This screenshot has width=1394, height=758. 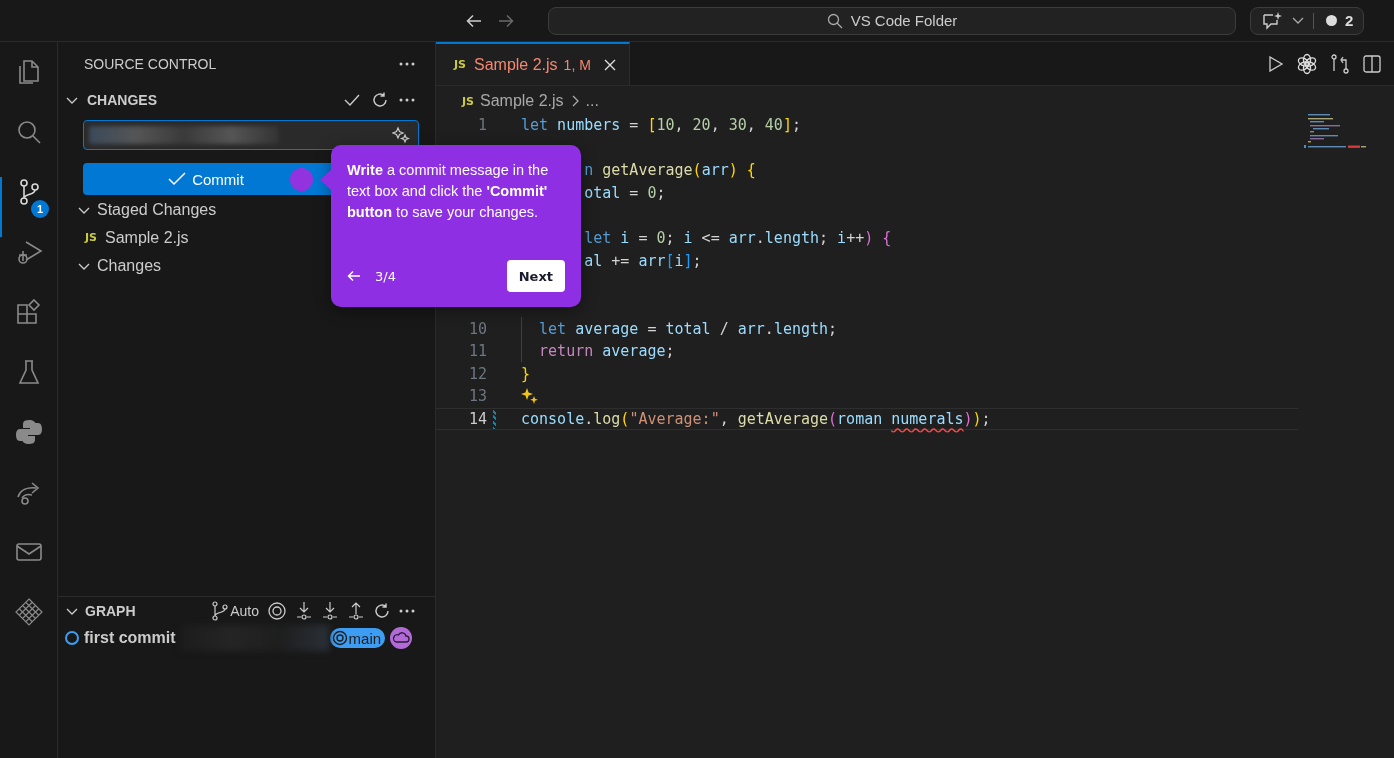 What do you see at coordinates (357, 638) in the screenshot?
I see `branch-tag: main` at bounding box center [357, 638].